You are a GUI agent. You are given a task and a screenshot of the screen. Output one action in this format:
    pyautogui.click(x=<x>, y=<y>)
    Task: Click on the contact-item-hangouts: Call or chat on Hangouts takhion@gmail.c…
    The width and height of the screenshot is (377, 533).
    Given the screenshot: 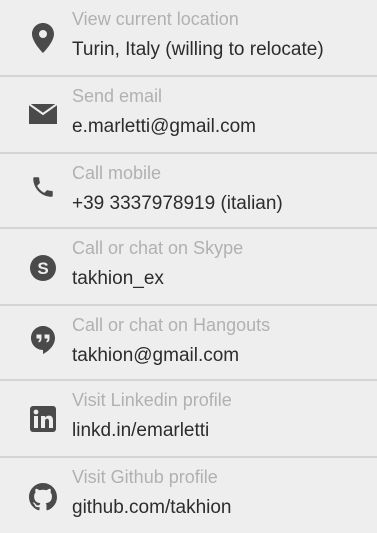 What is the action you would take?
    pyautogui.click(x=188, y=343)
    